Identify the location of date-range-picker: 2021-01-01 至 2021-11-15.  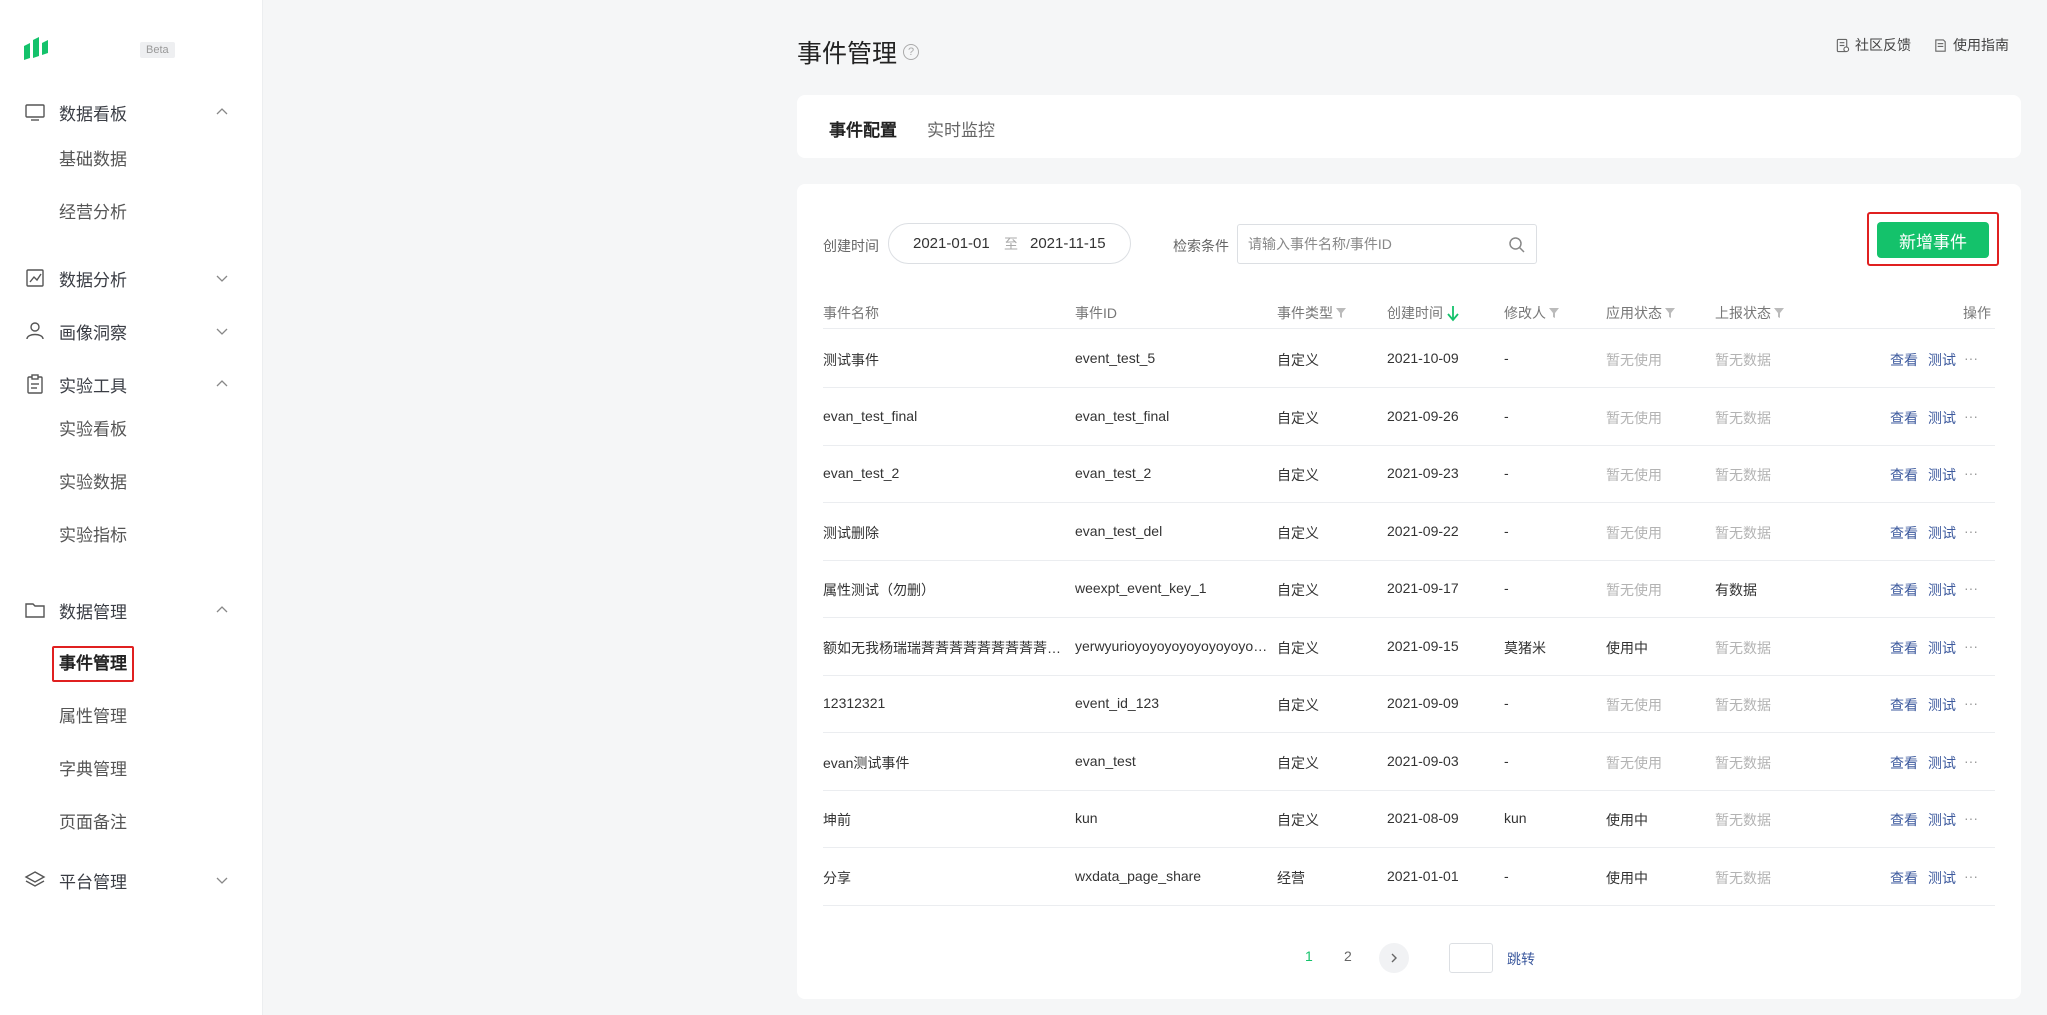
(1009, 243).